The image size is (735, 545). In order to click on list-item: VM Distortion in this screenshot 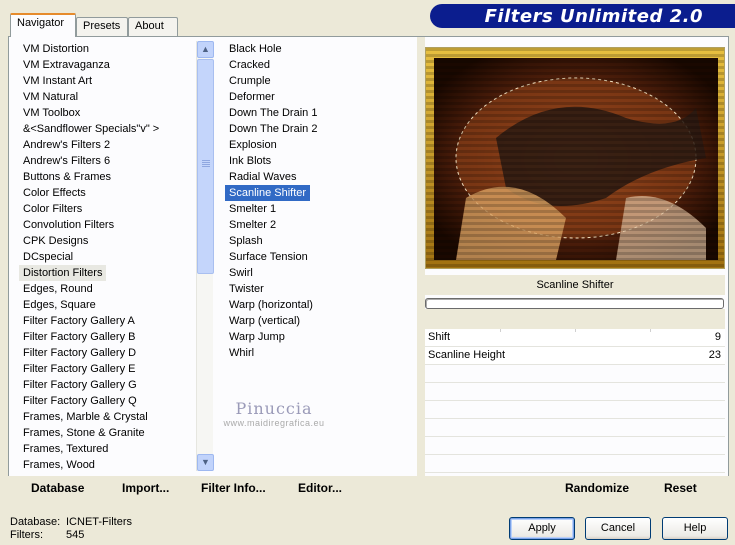, I will do `click(108, 49)`.